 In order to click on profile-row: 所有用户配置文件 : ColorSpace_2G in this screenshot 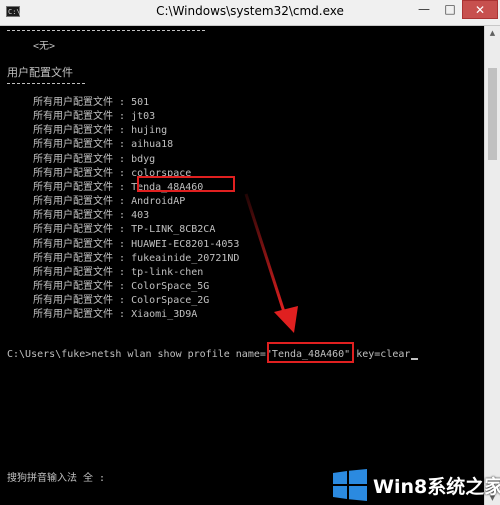, I will do `click(121, 300)`.